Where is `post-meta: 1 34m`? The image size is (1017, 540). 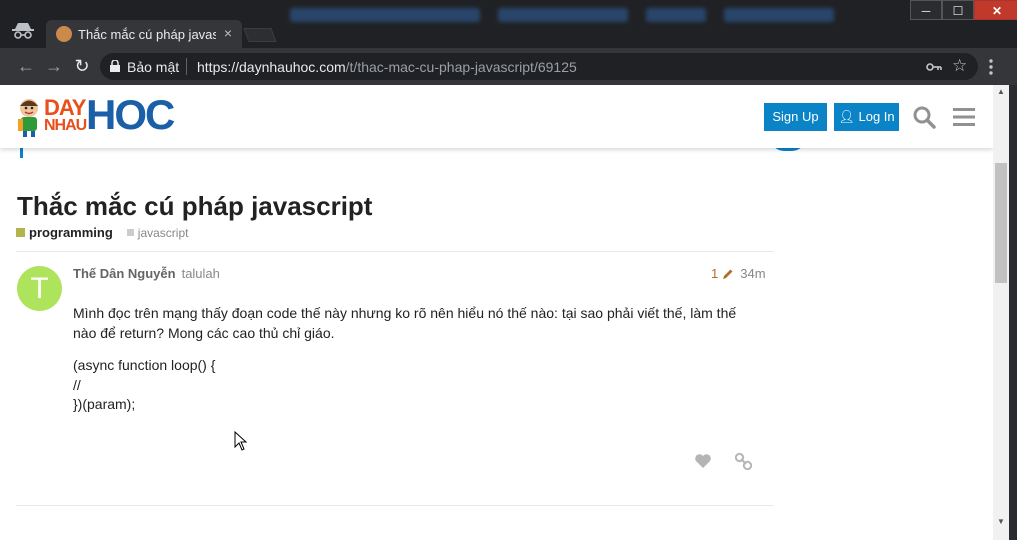
post-meta: 1 34m is located at coordinates (738, 273).